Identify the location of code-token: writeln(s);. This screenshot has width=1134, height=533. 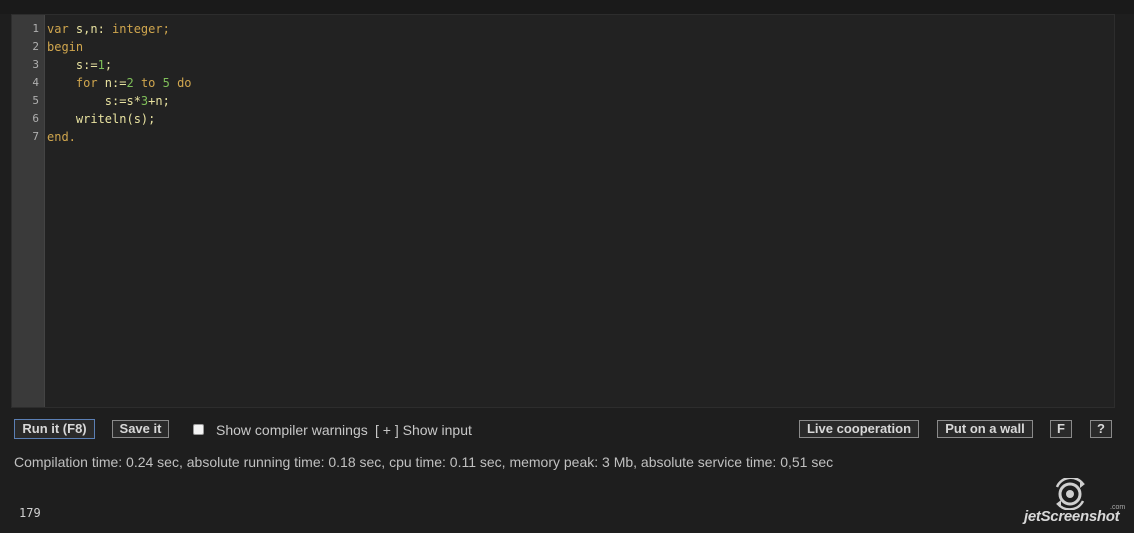
(101, 119).